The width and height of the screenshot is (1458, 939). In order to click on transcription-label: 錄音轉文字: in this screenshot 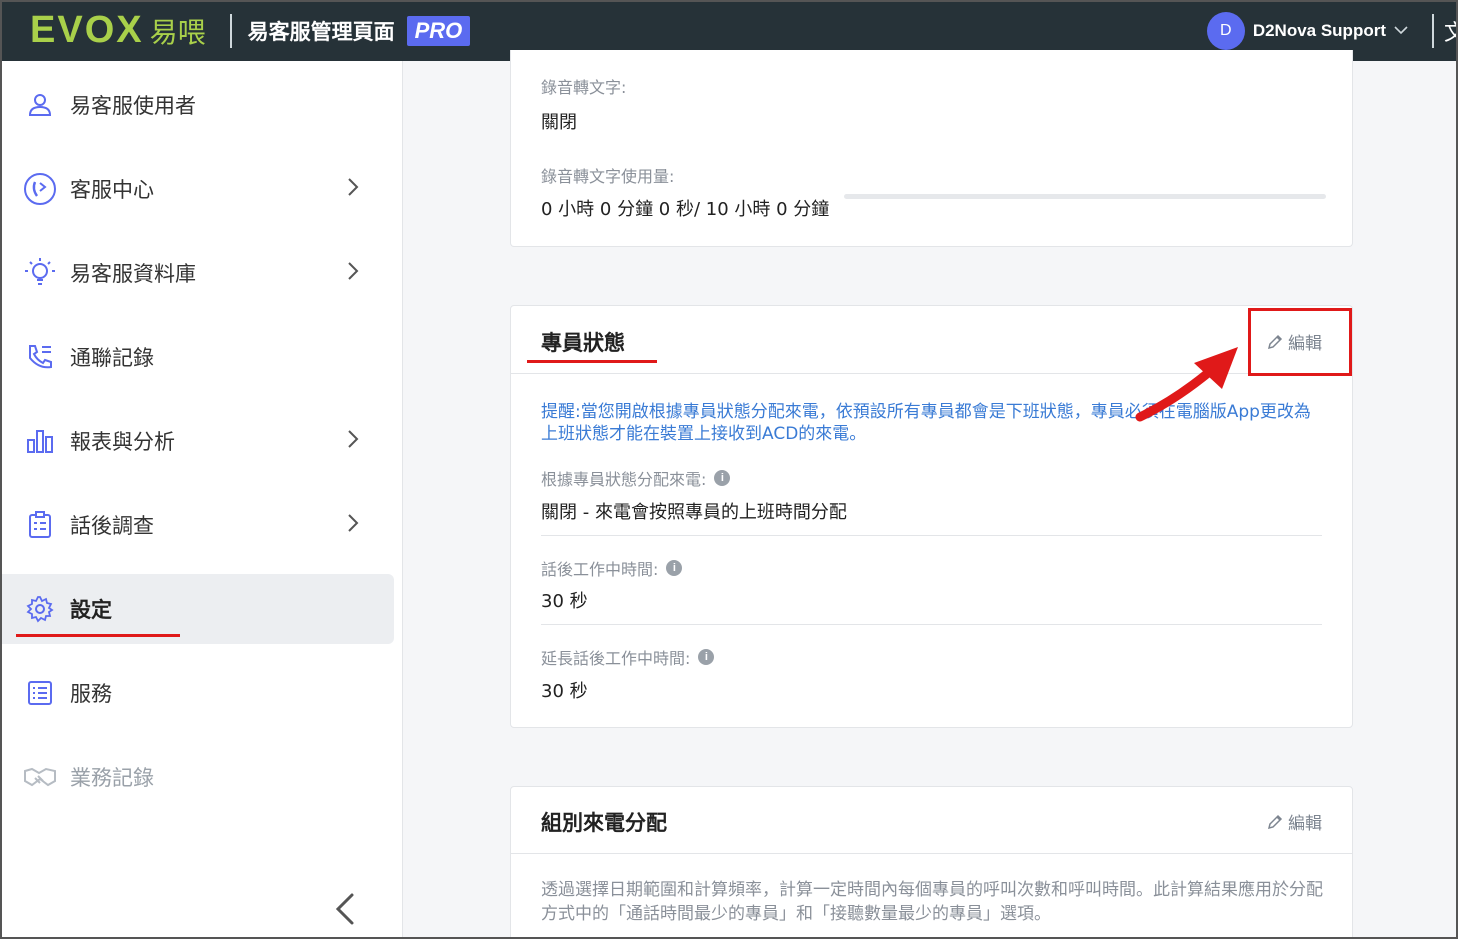, I will do `click(584, 87)`.